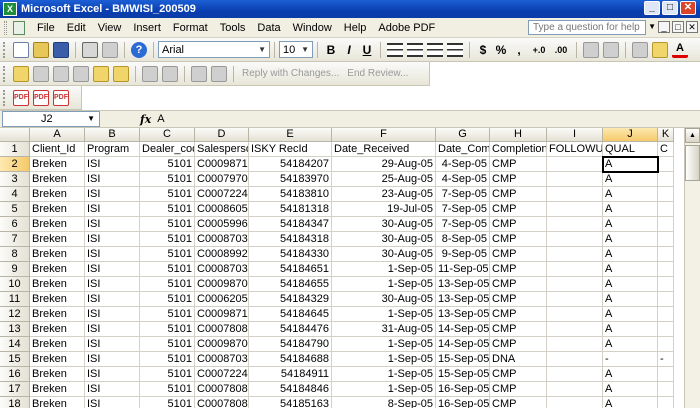 This screenshot has width=700, height=408. I want to click on table-cell: 25-Aug-05, so click(384, 179).